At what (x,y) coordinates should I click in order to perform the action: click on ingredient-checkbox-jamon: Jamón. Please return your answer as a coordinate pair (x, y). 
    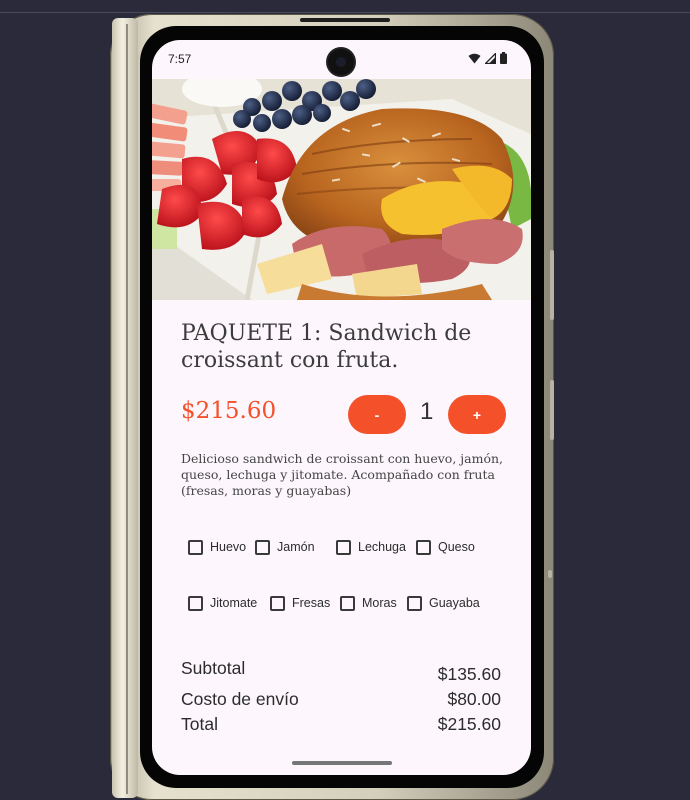
    Looking at the image, I should click on (285, 547).